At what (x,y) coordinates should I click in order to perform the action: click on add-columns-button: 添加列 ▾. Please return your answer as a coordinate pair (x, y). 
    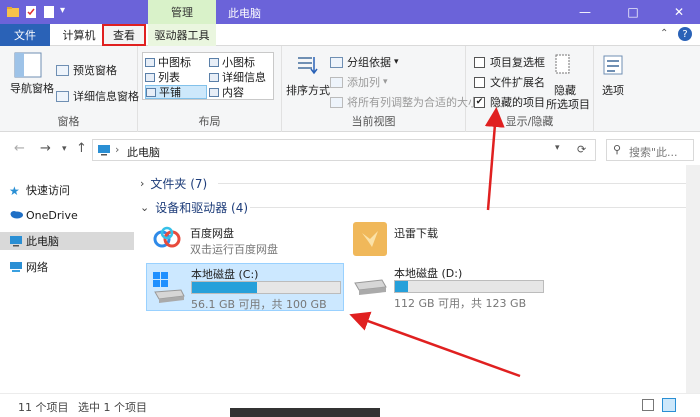
    Looking at the image, I should click on (359, 82).